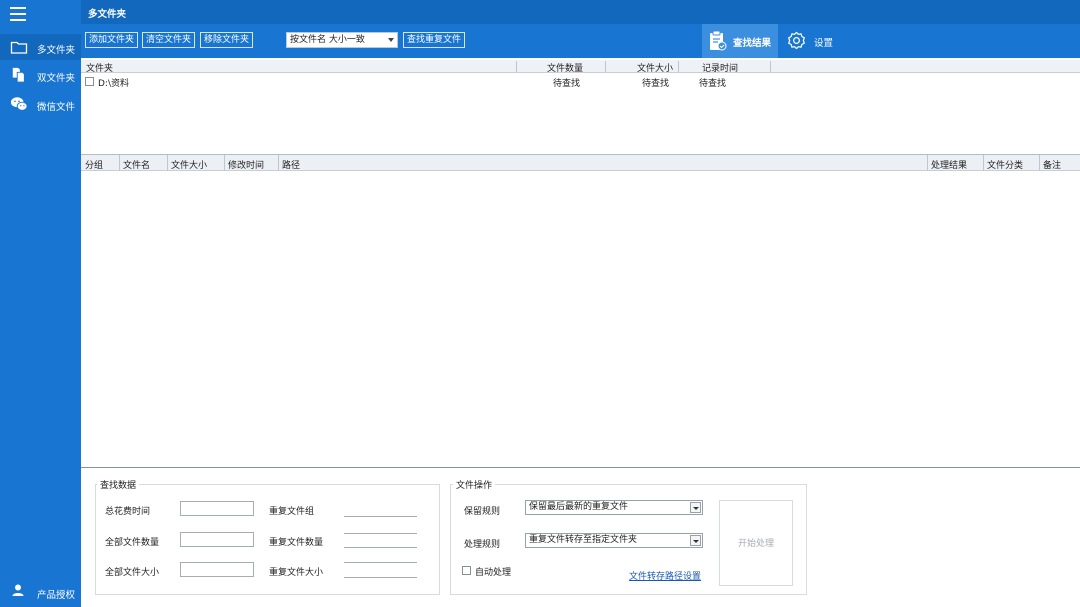  I want to click on tab-settings: 设置, so click(810, 41).